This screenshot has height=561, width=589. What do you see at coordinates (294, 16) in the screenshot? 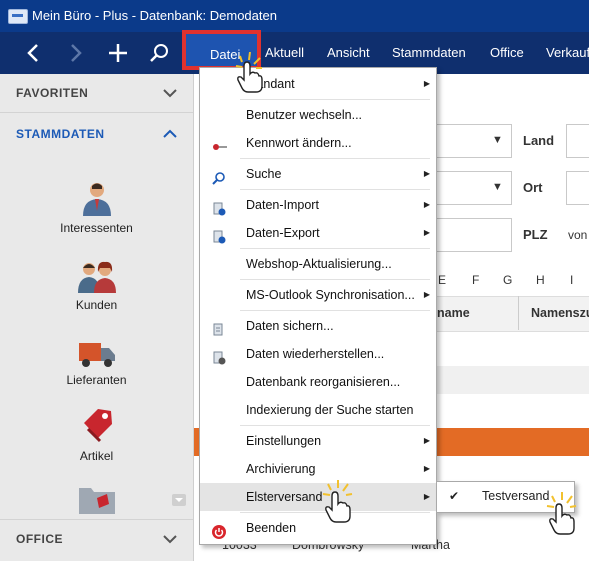
I see `title-bar: Mein Büro - Plus - Datenbank: Demodaten` at bounding box center [294, 16].